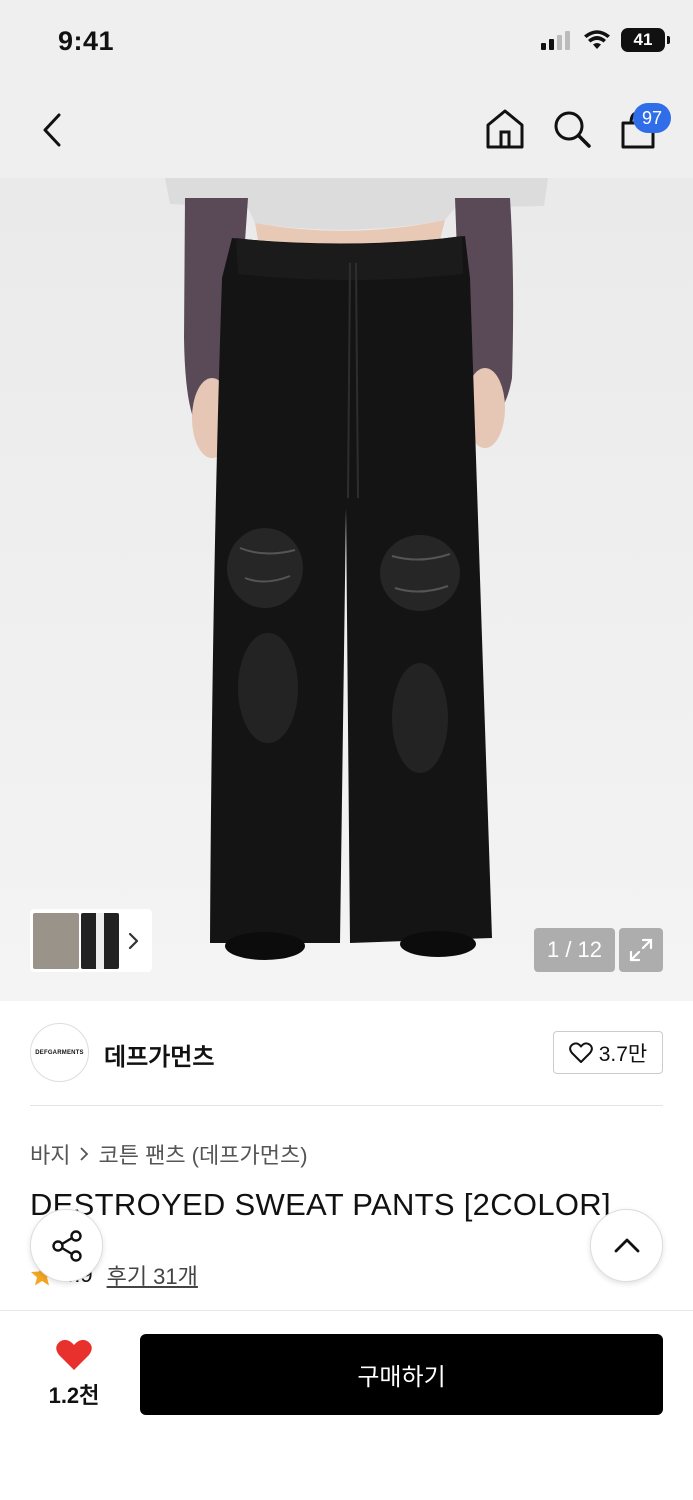 This screenshot has height=1500, width=693. What do you see at coordinates (56, 940) in the screenshot?
I see `thumbnail-gray` at bounding box center [56, 940].